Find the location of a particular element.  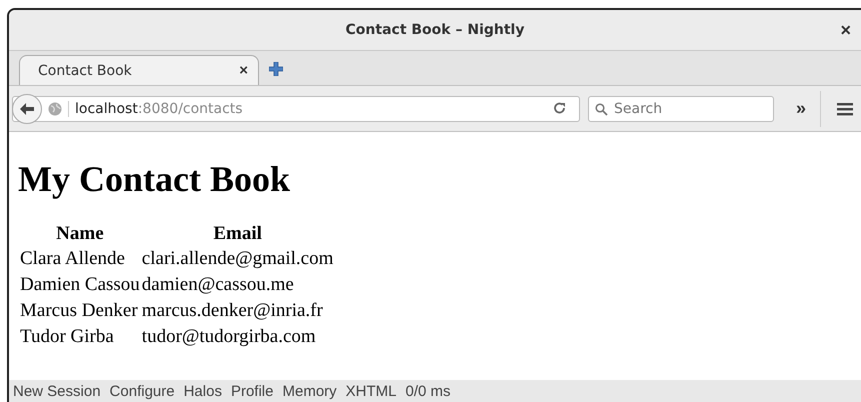

render-time: 0/0 ms is located at coordinates (428, 391).